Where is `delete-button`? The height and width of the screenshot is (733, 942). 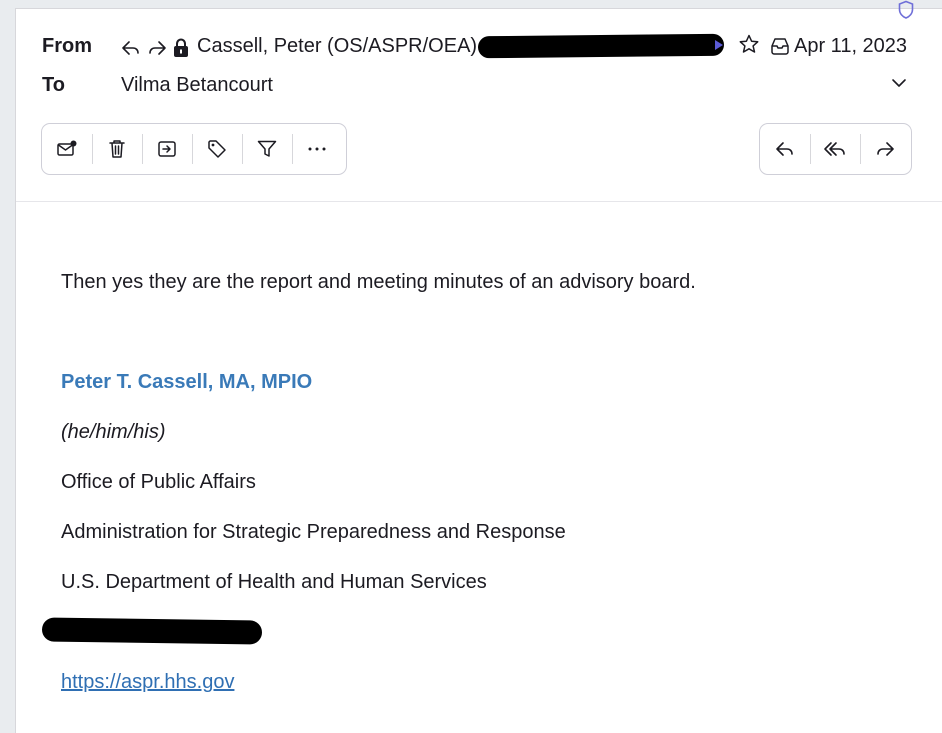 delete-button is located at coordinates (117, 149).